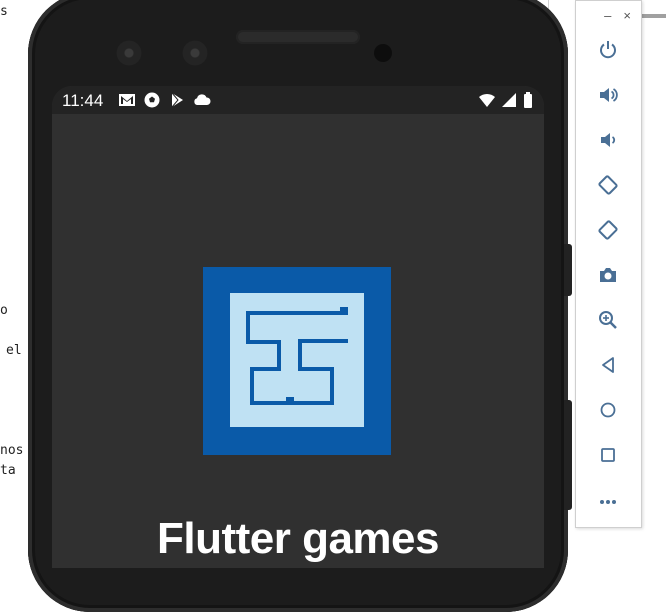 Image resolution: width=666 pixels, height=612 pixels. I want to click on back-button, so click(608, 365).